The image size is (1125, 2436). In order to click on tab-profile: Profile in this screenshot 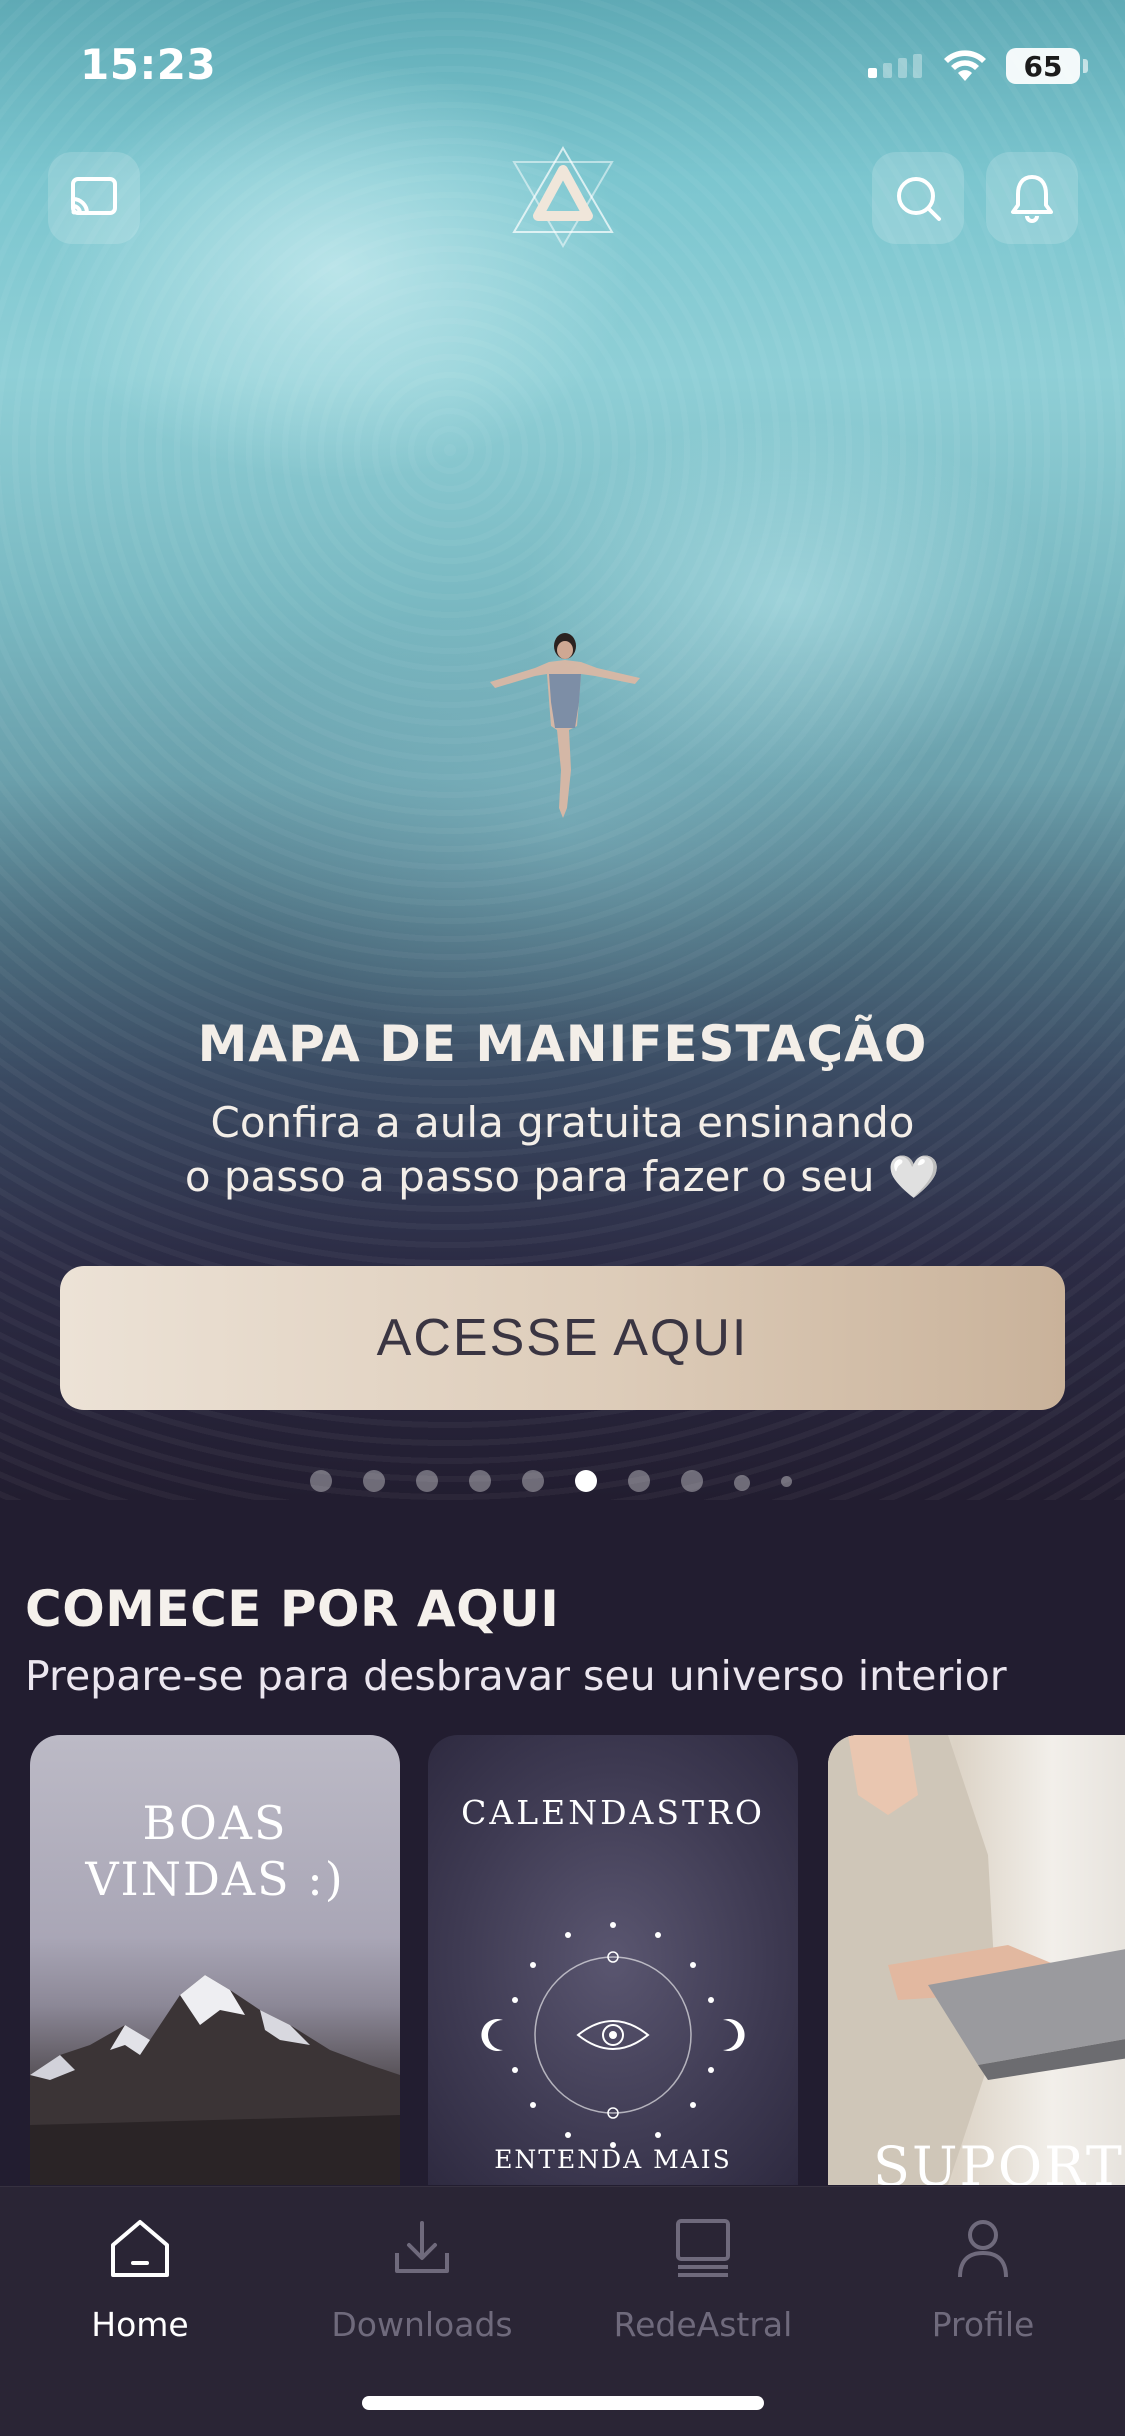, I will do `click(983, 2278)`.